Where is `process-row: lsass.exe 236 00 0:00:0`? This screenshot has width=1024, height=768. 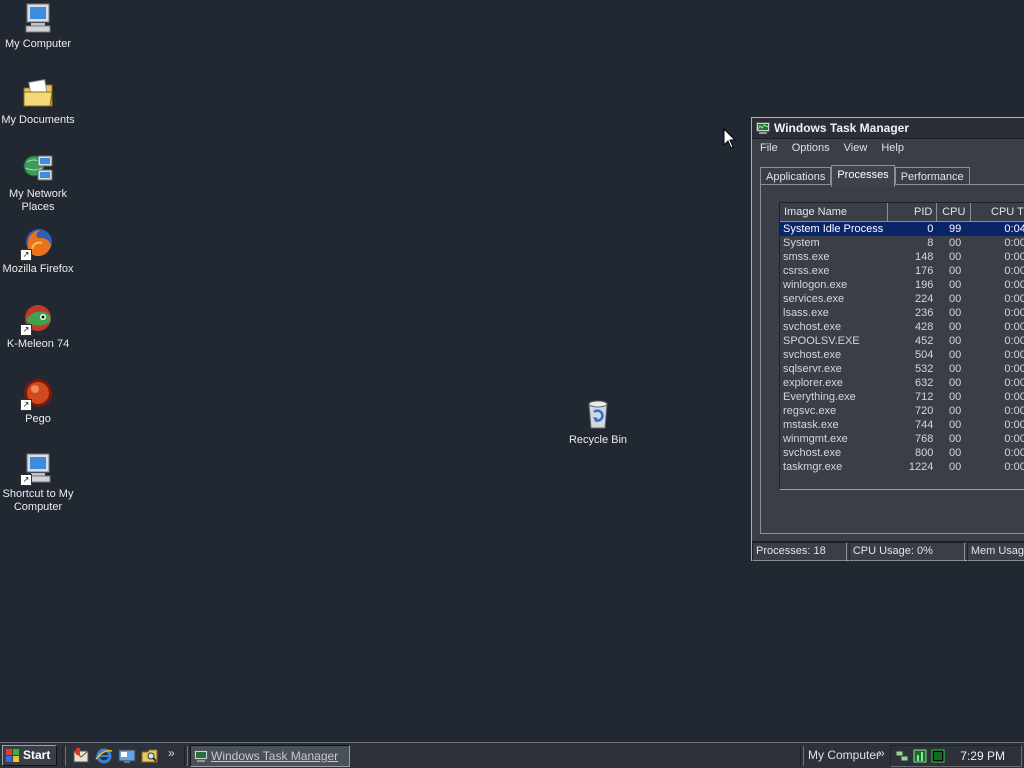 process-row: lsass.exe 236 00 0:00:0 is located at coordinates (902, 313).